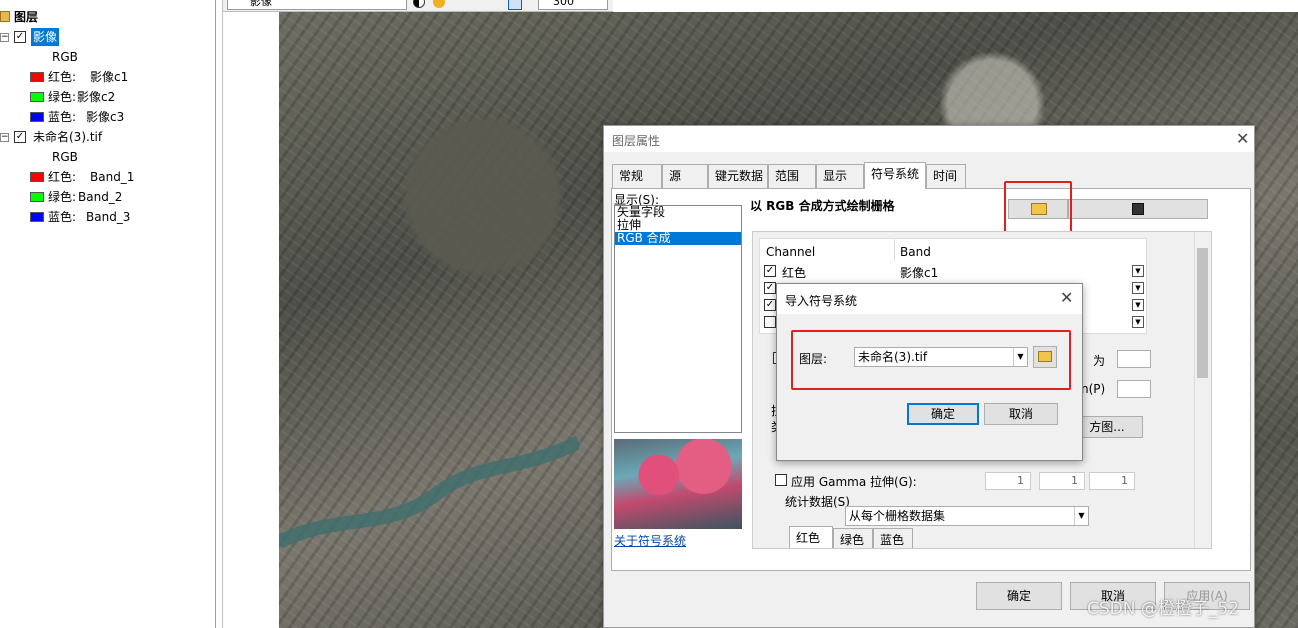  Describe the element at coordinates (67, 137) in the screenshot. I see `layer-name: 未命名(3).tif` at that location.